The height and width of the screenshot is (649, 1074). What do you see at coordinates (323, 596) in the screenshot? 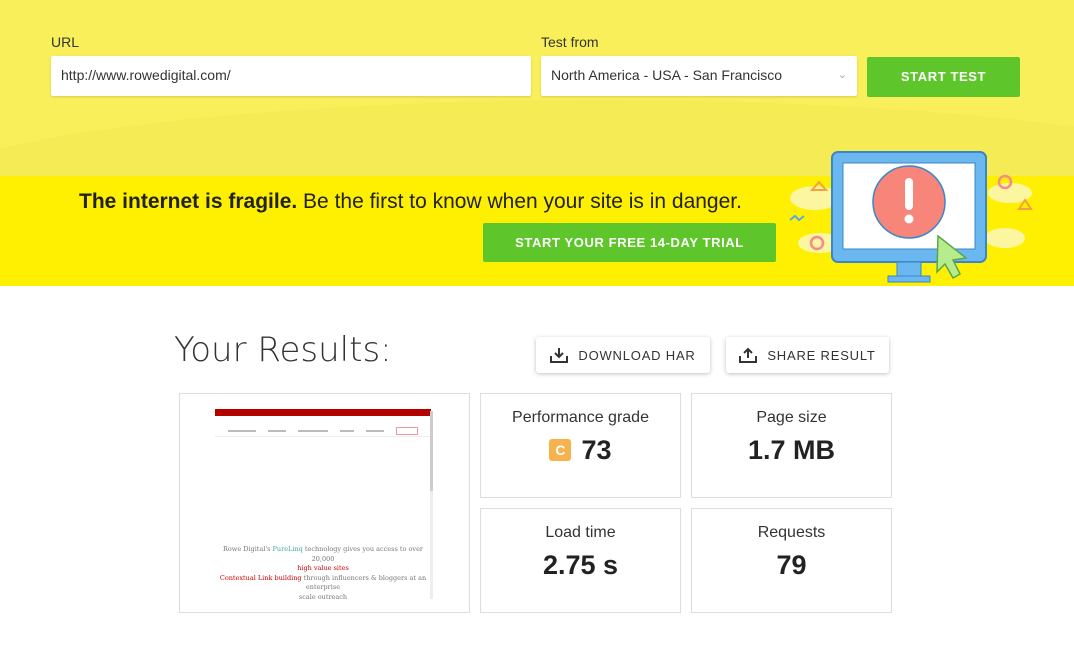
I see `thumb-text: scale outreach` at bounding box center [323, 596].